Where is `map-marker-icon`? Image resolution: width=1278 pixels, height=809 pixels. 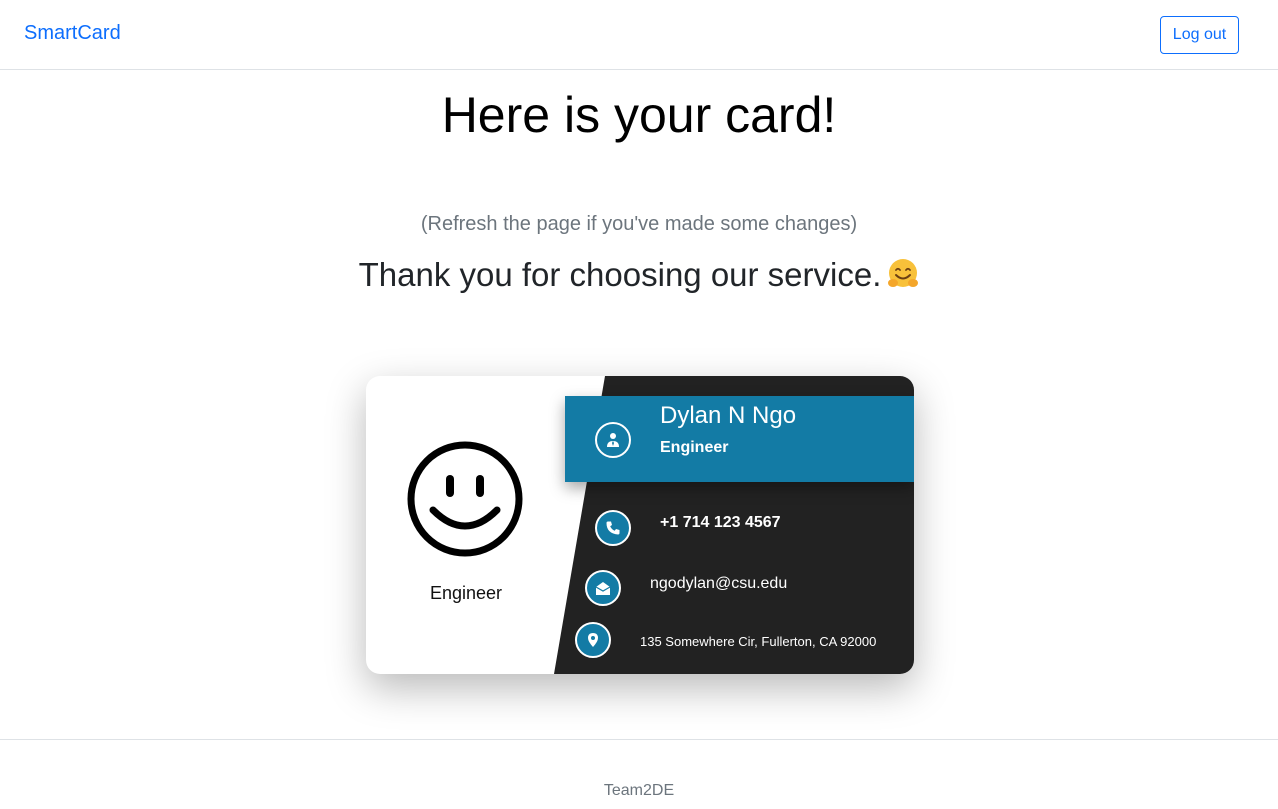
map-marker-icon is located at coordinates (593, 640).